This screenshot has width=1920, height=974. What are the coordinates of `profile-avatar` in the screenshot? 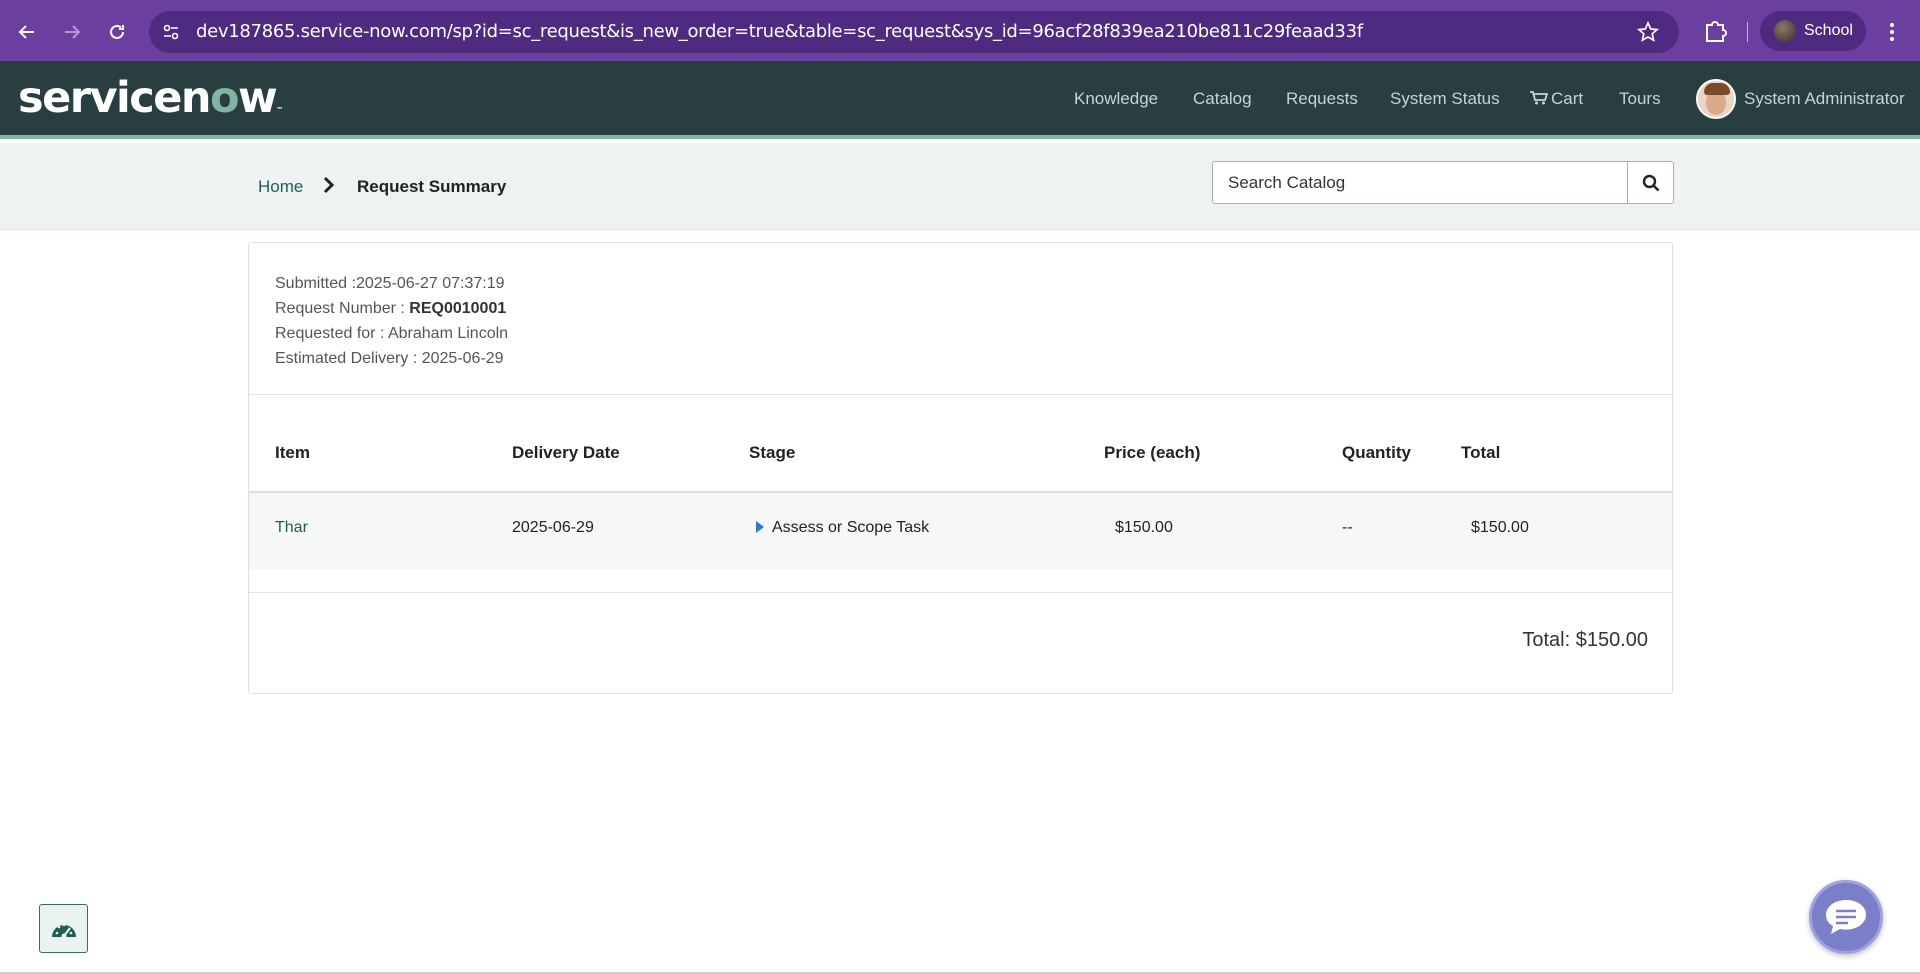 It's located at (1785, 31).